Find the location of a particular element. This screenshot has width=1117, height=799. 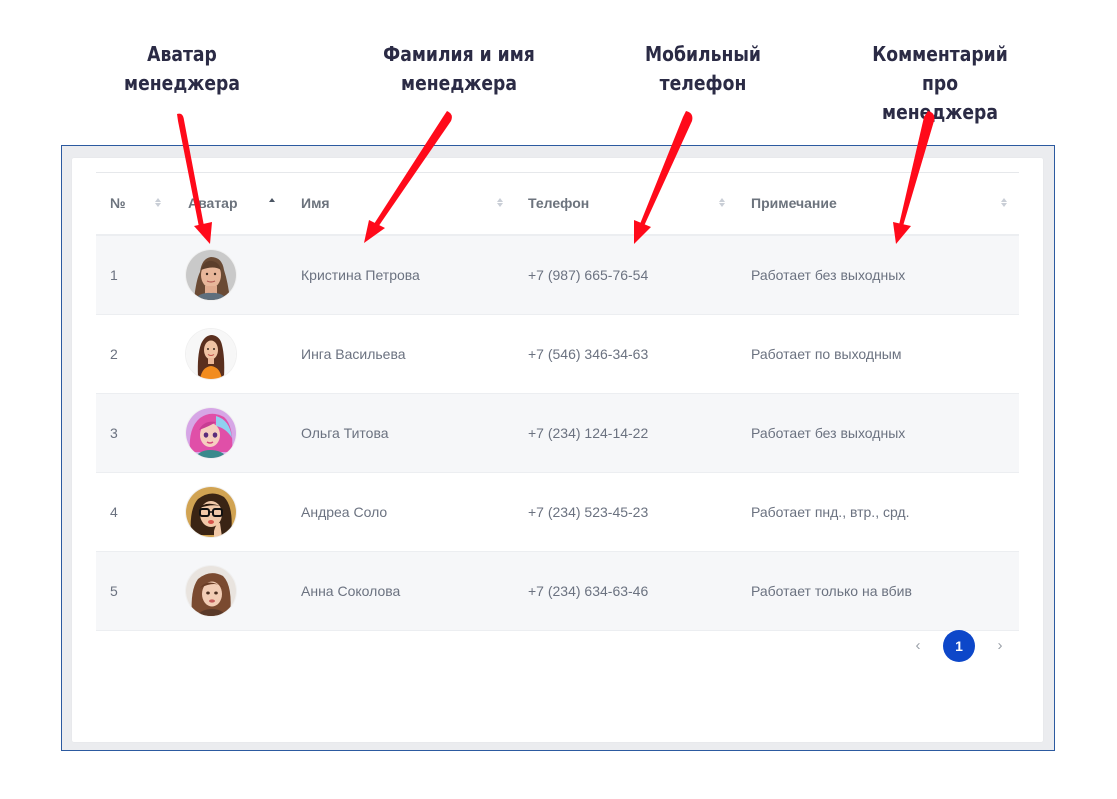

woman-1-avatar is located at coordinates (211, 275).